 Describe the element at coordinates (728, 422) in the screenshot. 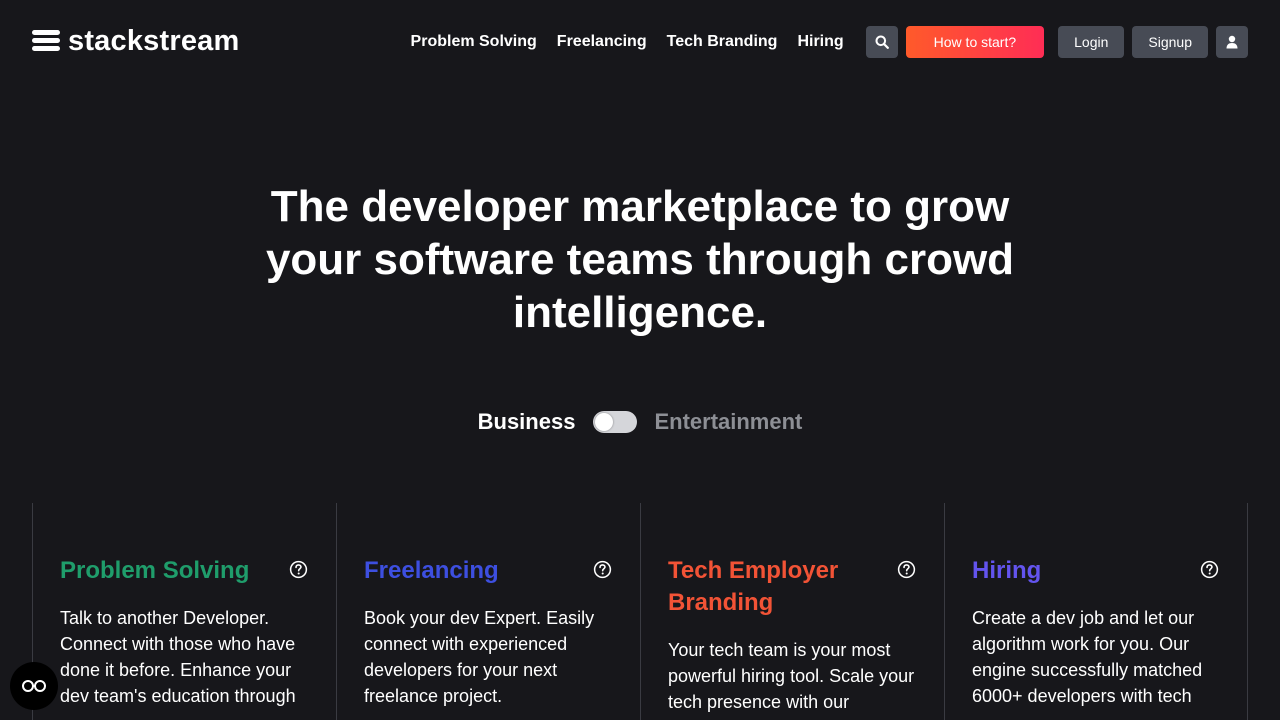

I see `toggle-label-entertainment: Entertainment` at that location.